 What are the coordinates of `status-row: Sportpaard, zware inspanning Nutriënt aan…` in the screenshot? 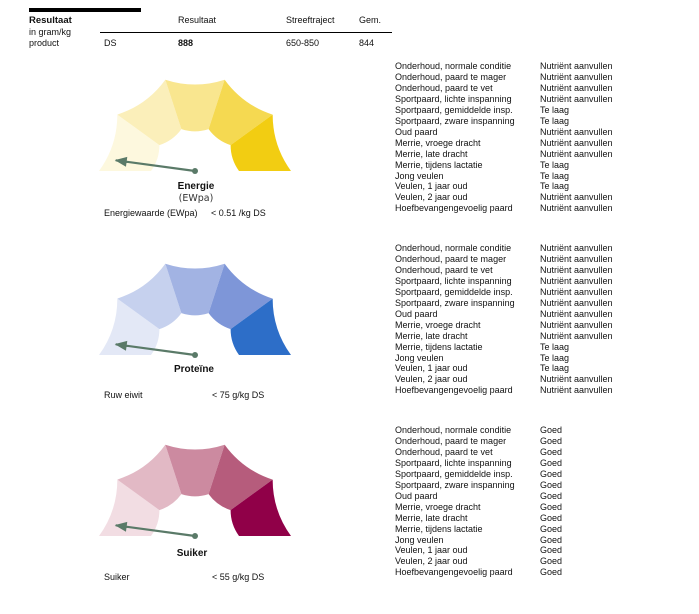 It's located at (504, 303).